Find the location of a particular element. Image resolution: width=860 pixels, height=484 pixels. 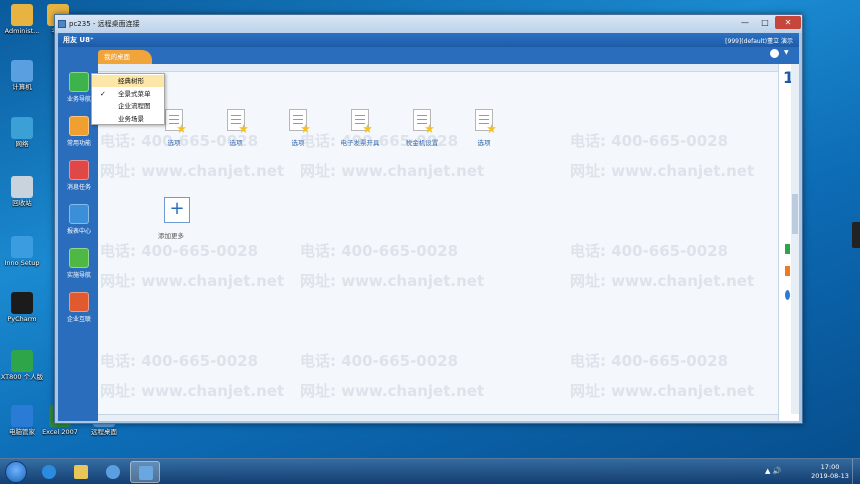

tab-bar is located at coordinates (428, 55).